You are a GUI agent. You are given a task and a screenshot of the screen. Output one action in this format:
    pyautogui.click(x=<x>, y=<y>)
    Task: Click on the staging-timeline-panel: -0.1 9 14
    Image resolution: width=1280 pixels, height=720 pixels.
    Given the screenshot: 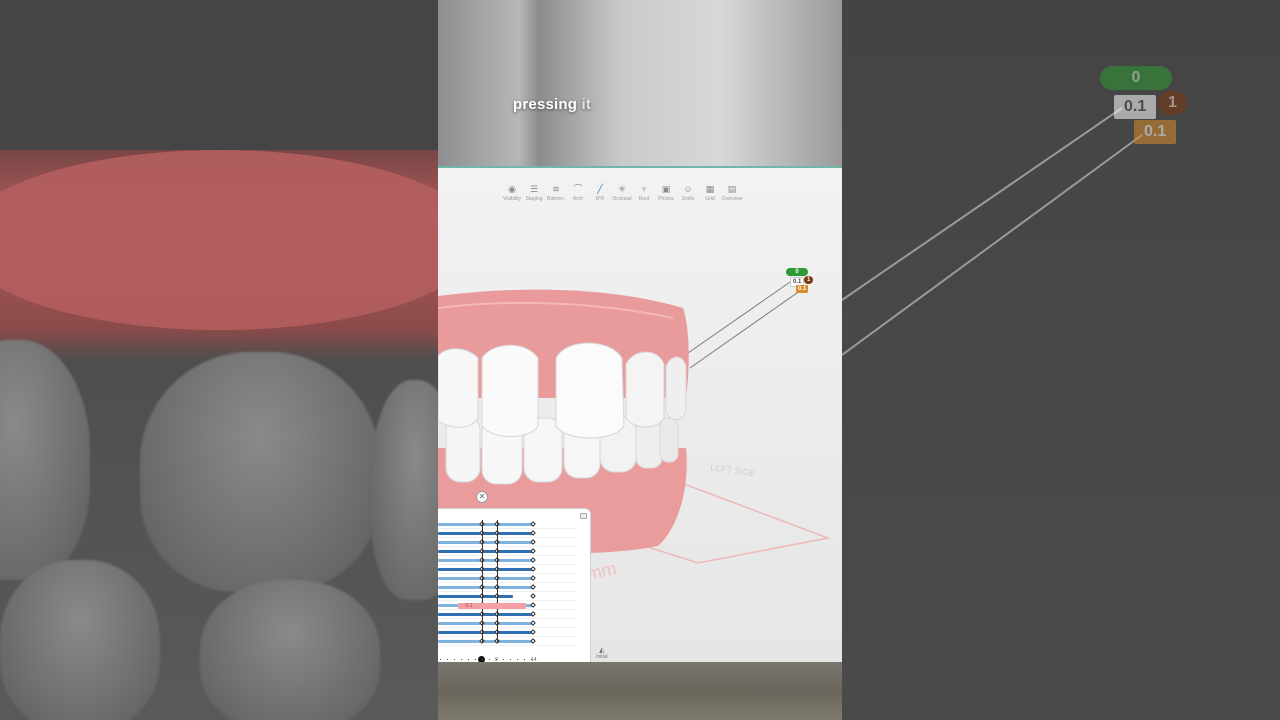 What is the action you would take?
    pyautogui.click(x=514, y=585)
    